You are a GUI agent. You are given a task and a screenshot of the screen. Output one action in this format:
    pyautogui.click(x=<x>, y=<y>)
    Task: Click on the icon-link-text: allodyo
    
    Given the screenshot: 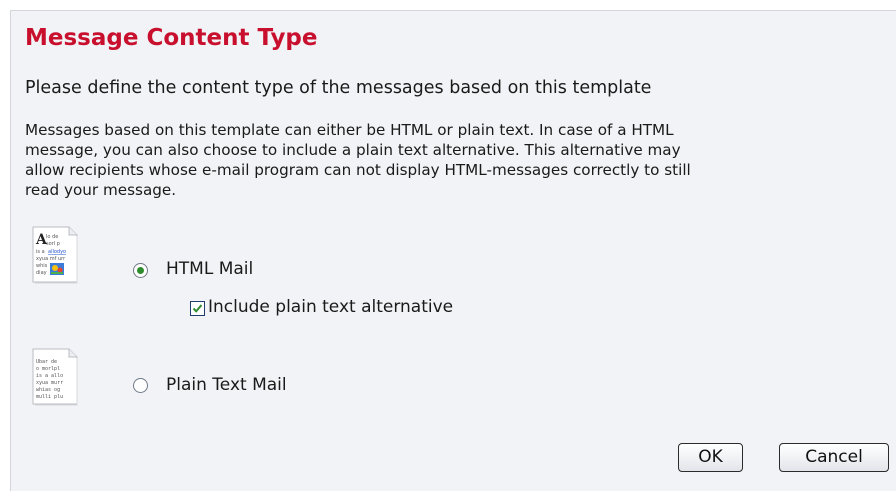 What is the action you would take?
    pyautogui.click(x=57, y=252)
    